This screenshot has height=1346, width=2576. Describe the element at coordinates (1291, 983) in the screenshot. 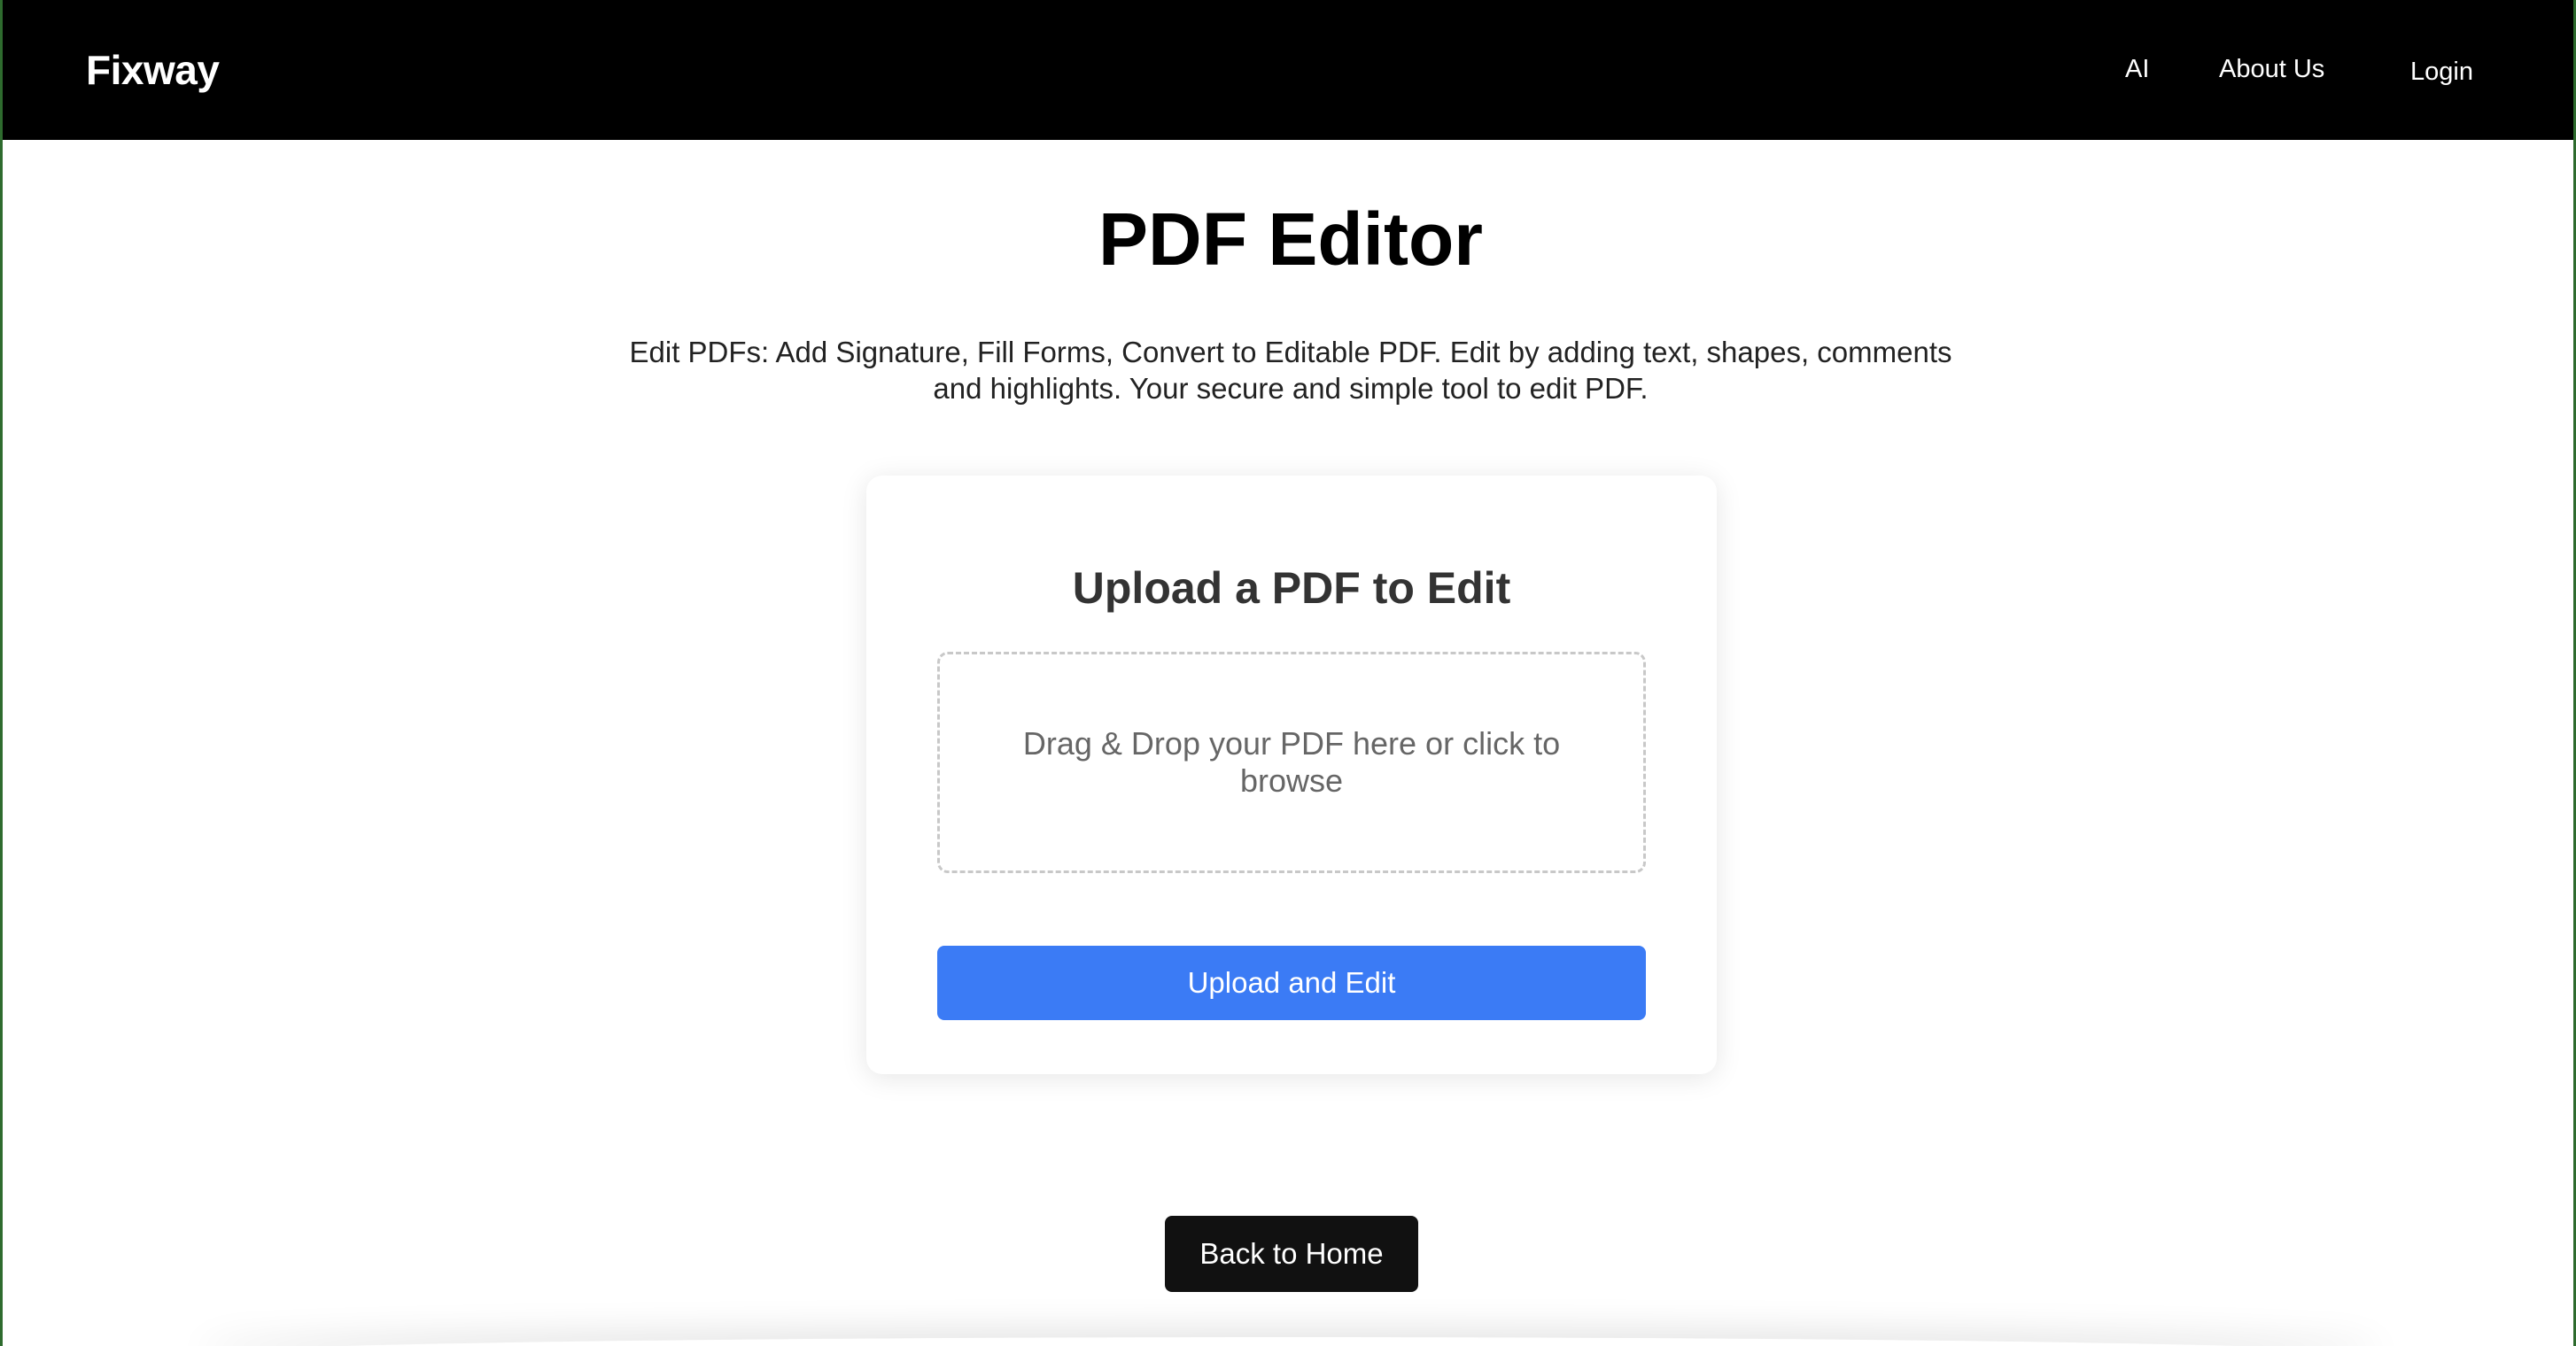

I see `upload-and-edit-button: Upload and Edit` at that location.